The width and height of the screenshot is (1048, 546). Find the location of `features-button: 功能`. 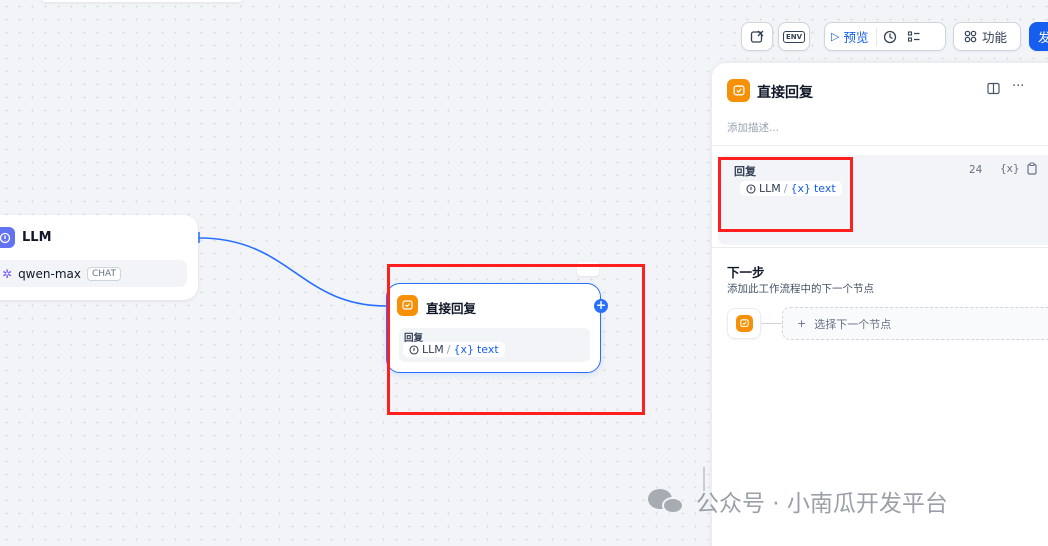

features-button: 功能 is located at coordinates (987, 36).